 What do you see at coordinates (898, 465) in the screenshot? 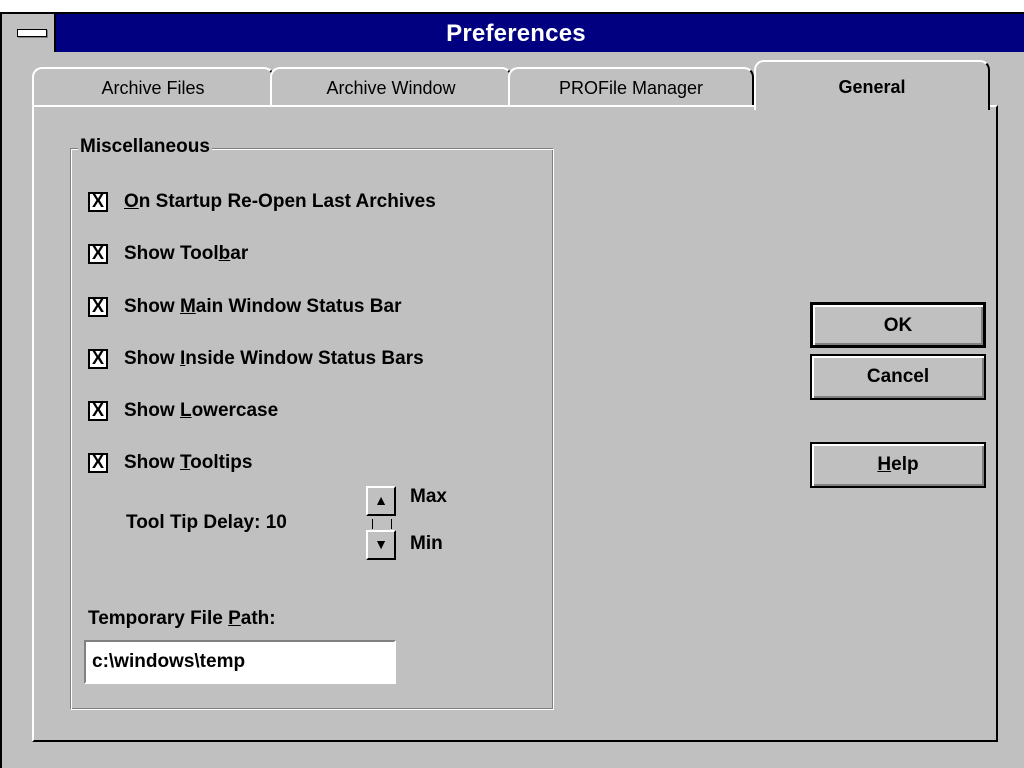
I see `help-button: Help` at bounding box center [898, 465].